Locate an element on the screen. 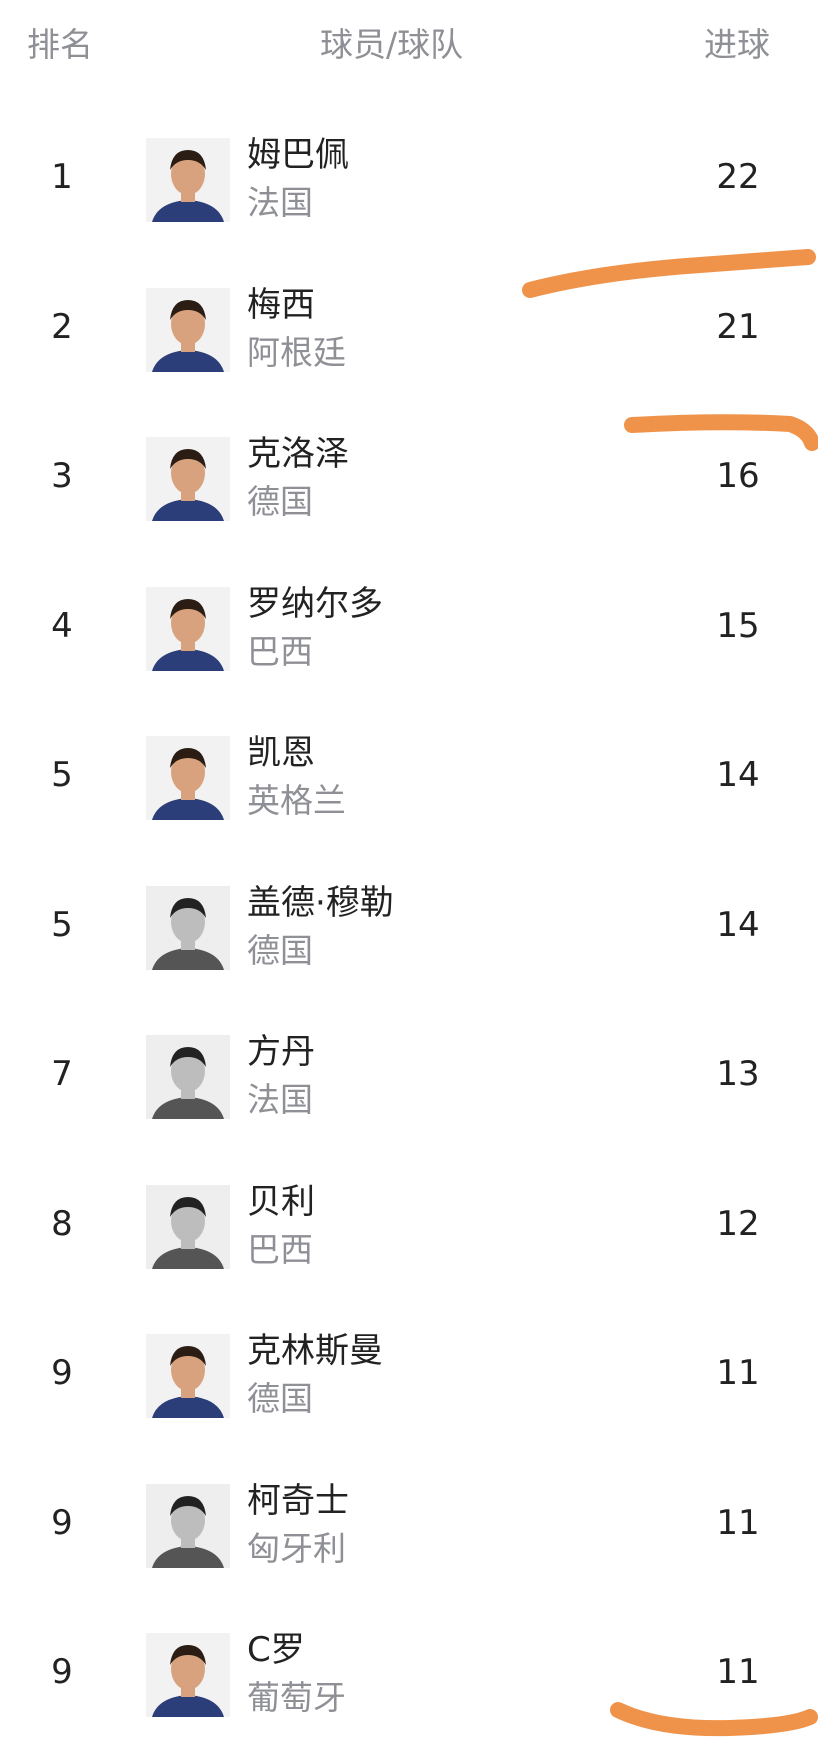  player-row: 5 凯恩 英格兰 14 is located at coordinates (409, 783).